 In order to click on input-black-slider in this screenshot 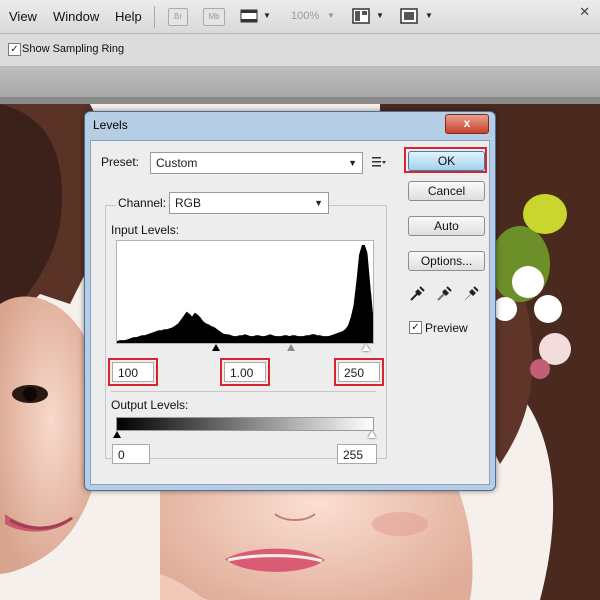, I will do `click(216, 347)`.